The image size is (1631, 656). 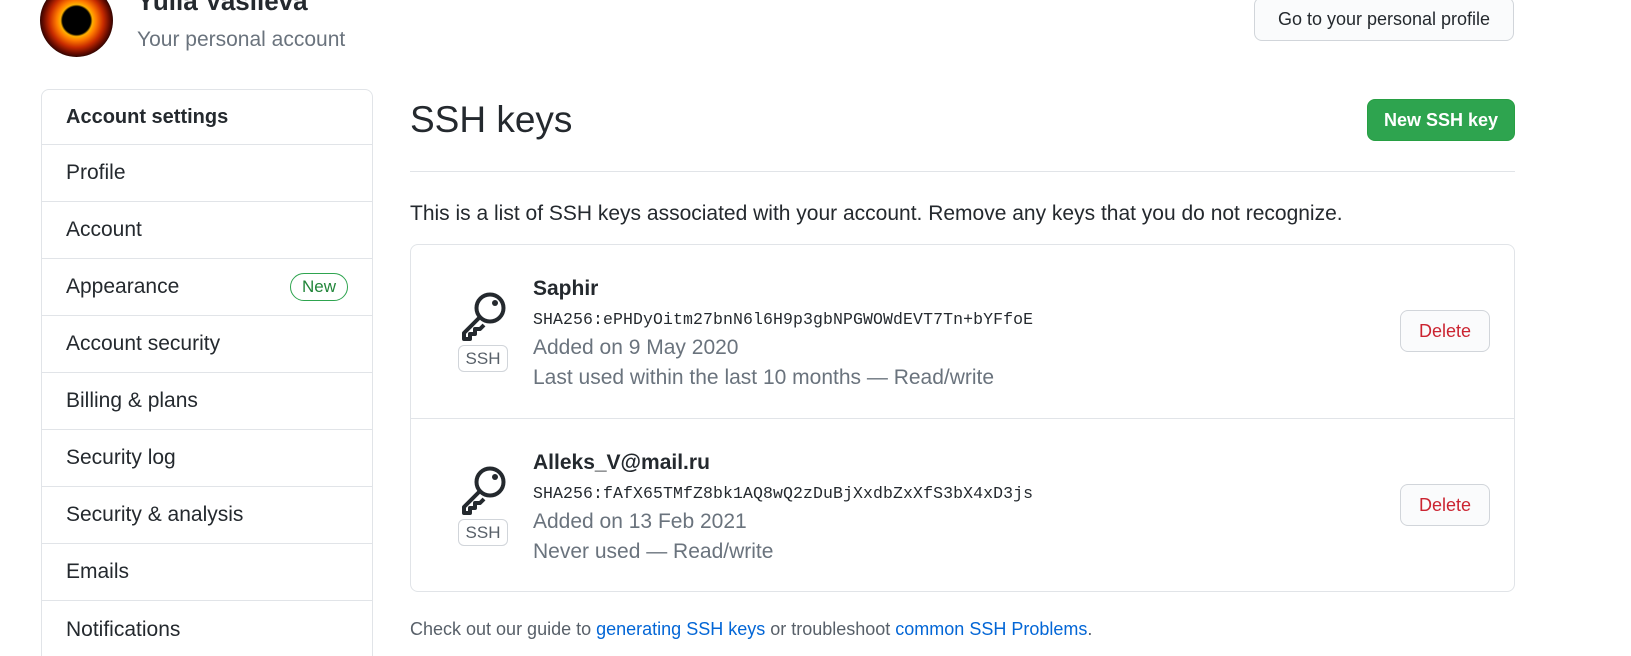 What do you see at coordinates (222, 8) in the screenshot?
I see `user-name: Yulia Vasileva` at bounding box center [222, 8].